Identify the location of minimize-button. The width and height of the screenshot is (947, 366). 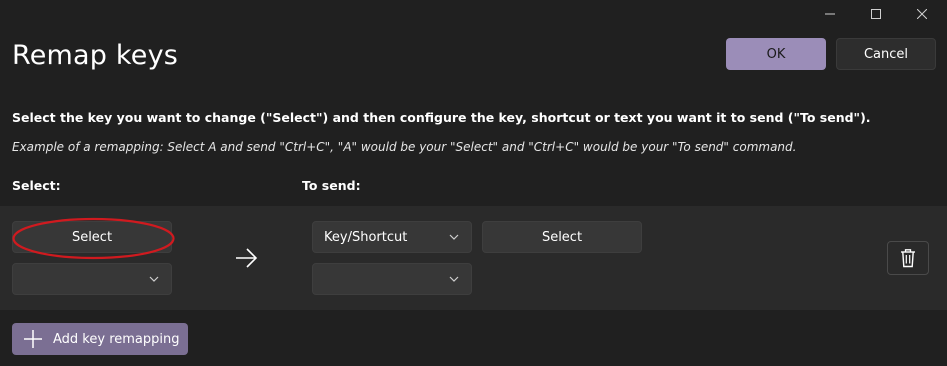
(830, 14).